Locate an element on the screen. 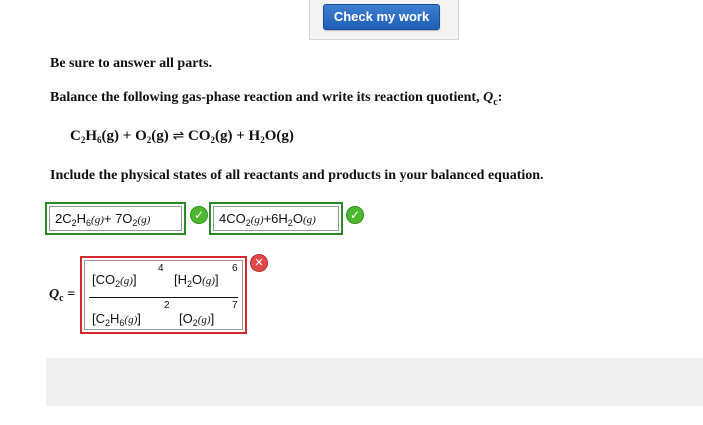  products-correct-icon: ✓ is located at coordinates (355, 215).